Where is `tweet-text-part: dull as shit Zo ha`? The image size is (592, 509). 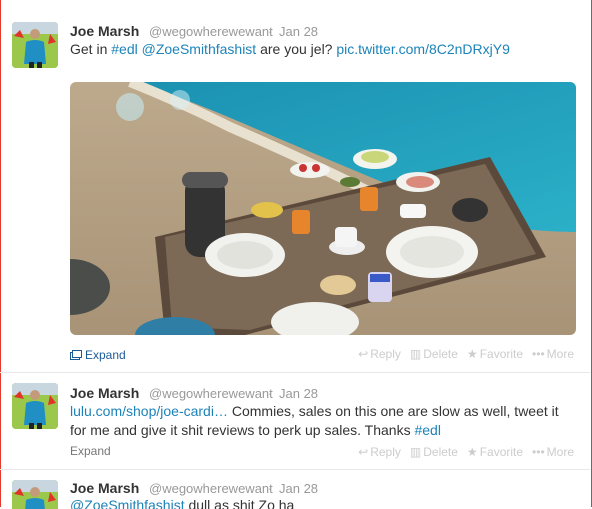
tweet-text-part: dull as shit Zo ha is located at coordinates (239, 503).